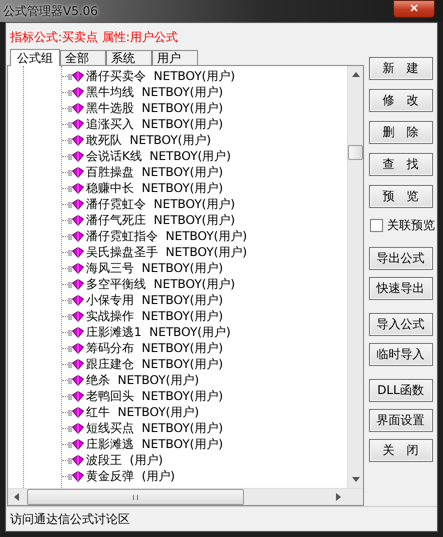  What do you see at coordinates (338, 497) in the screenshot?
I see `scroll-right-icon` at bounding box center [338, 497].